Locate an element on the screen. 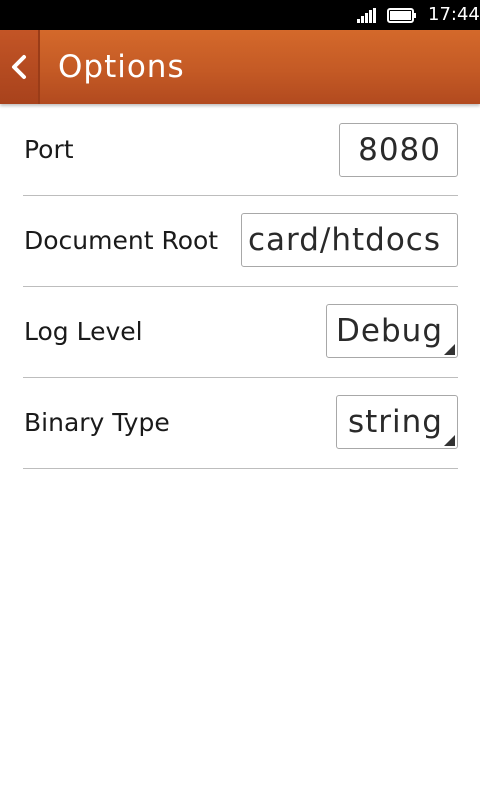  log-level-row: Log Level Debug is located at coordinates (240, 332).